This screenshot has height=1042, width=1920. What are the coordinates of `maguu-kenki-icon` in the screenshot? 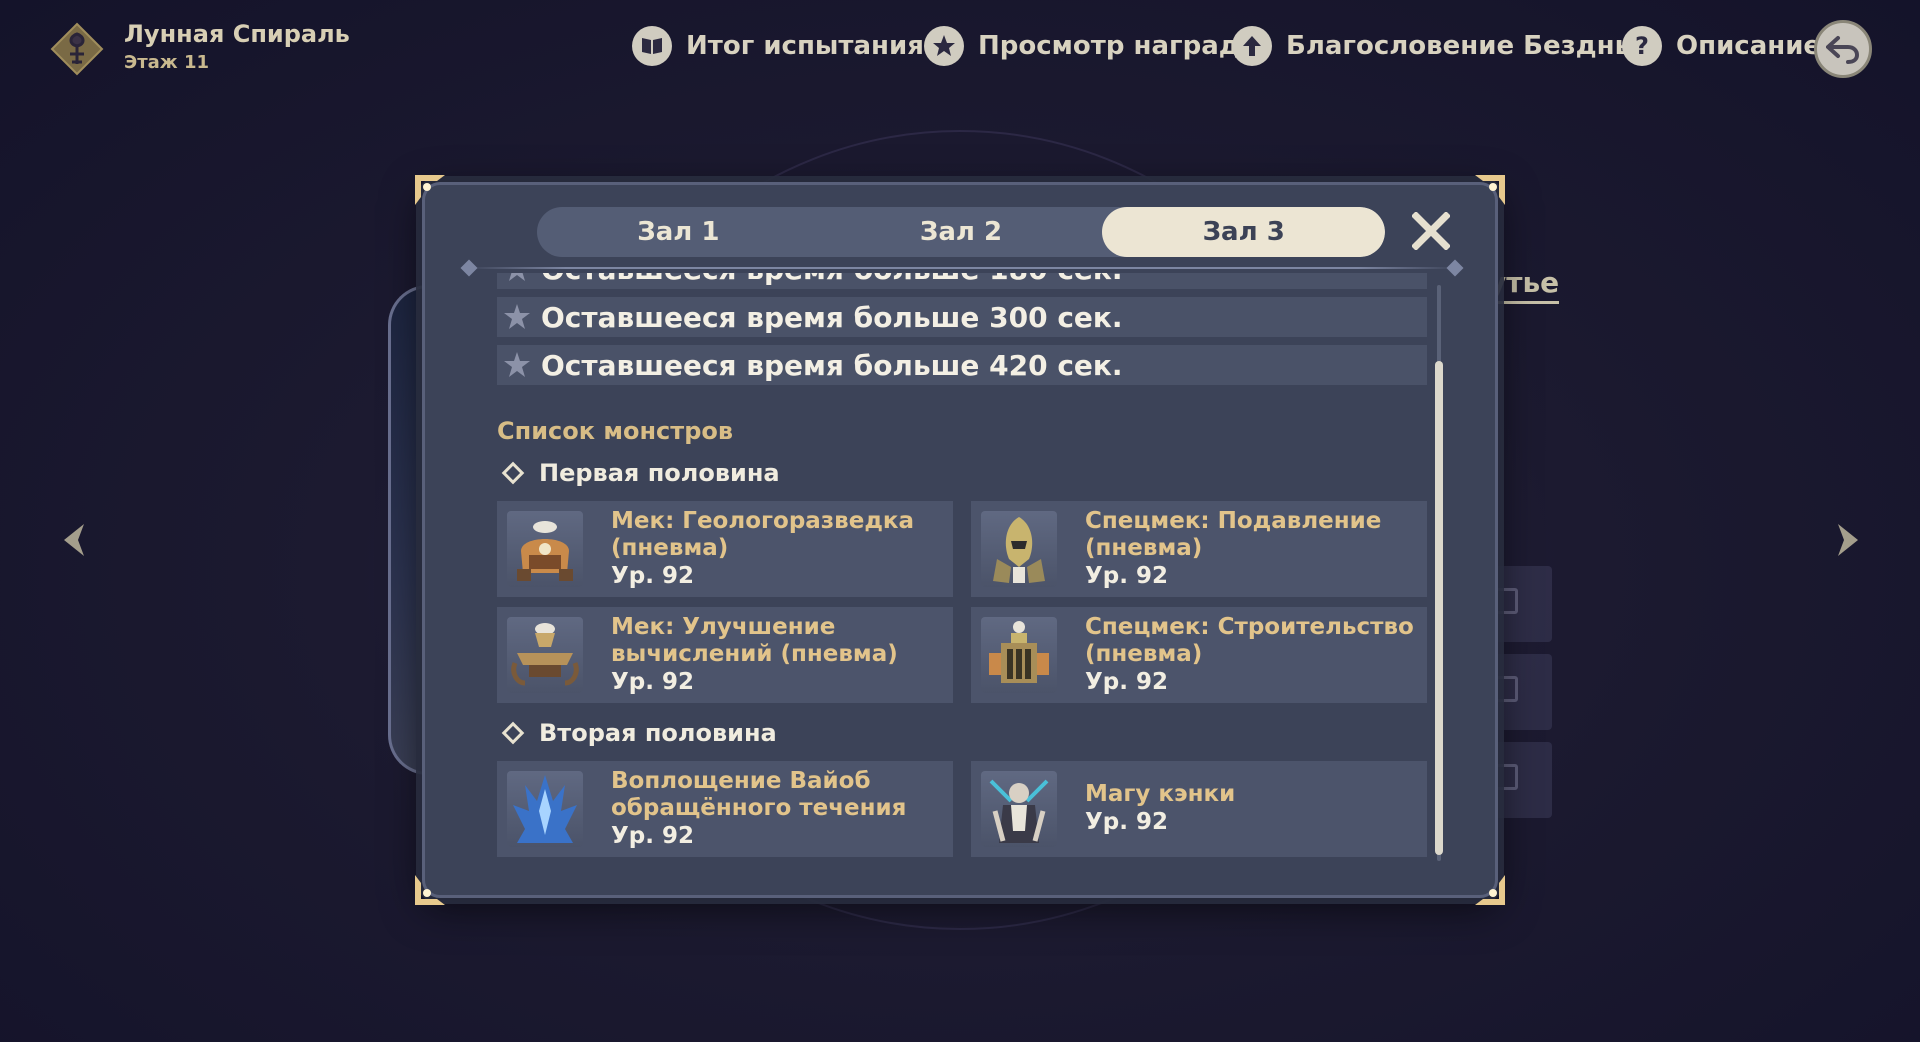 It's located at (1019, 811).